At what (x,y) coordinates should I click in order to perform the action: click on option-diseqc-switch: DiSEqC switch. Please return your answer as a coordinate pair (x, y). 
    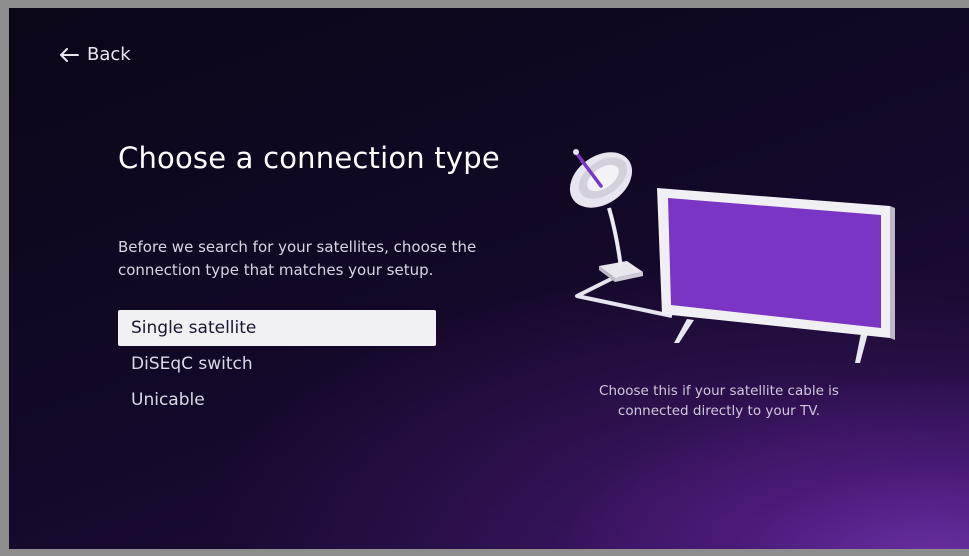
    Looking at the image, I should click on (277, 364).